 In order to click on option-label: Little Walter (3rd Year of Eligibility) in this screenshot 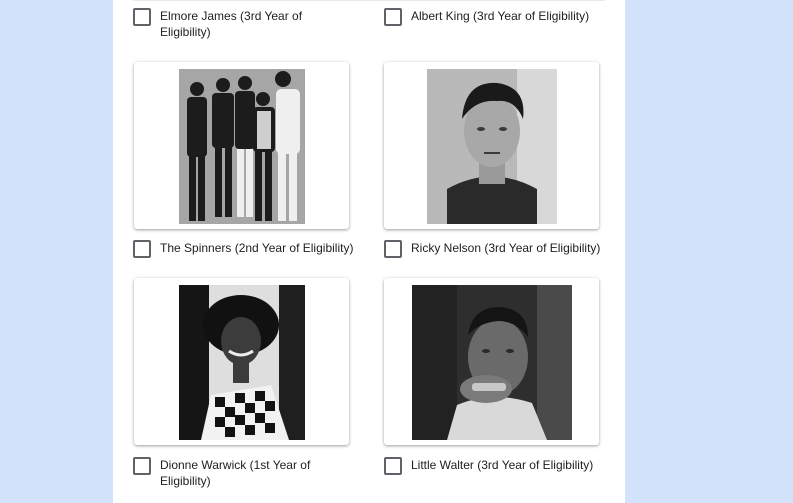, I will do `click(502, 465)`.